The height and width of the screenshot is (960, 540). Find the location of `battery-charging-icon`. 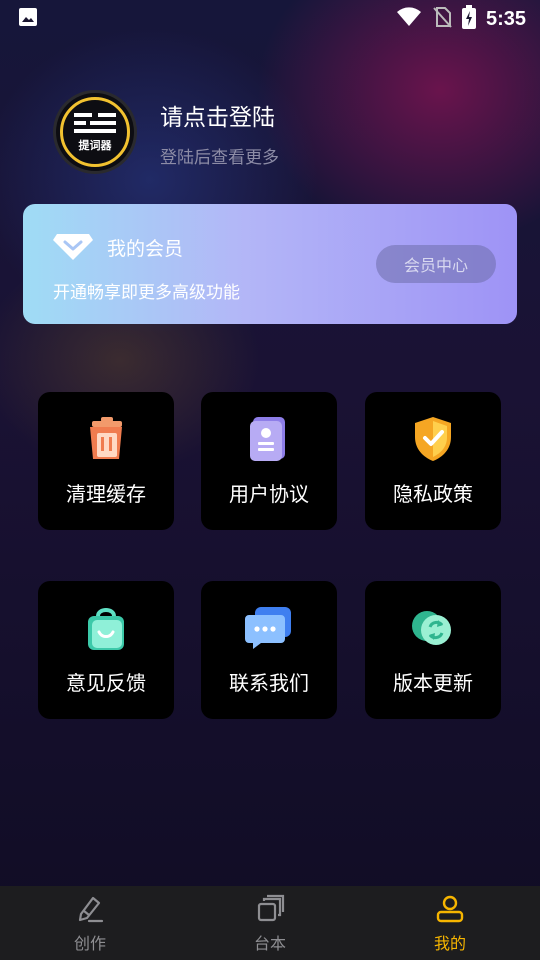

battery-charging-icon is located at coordinates (468, 19).